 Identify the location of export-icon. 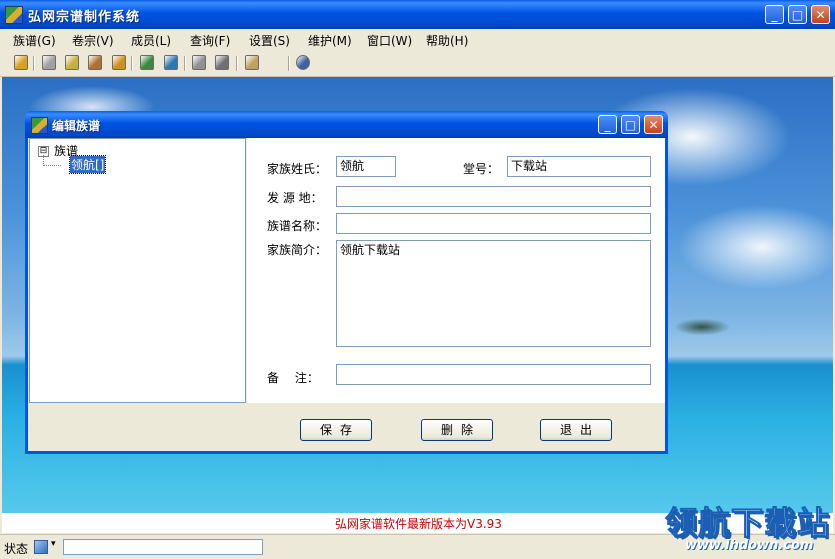
(222, 62).